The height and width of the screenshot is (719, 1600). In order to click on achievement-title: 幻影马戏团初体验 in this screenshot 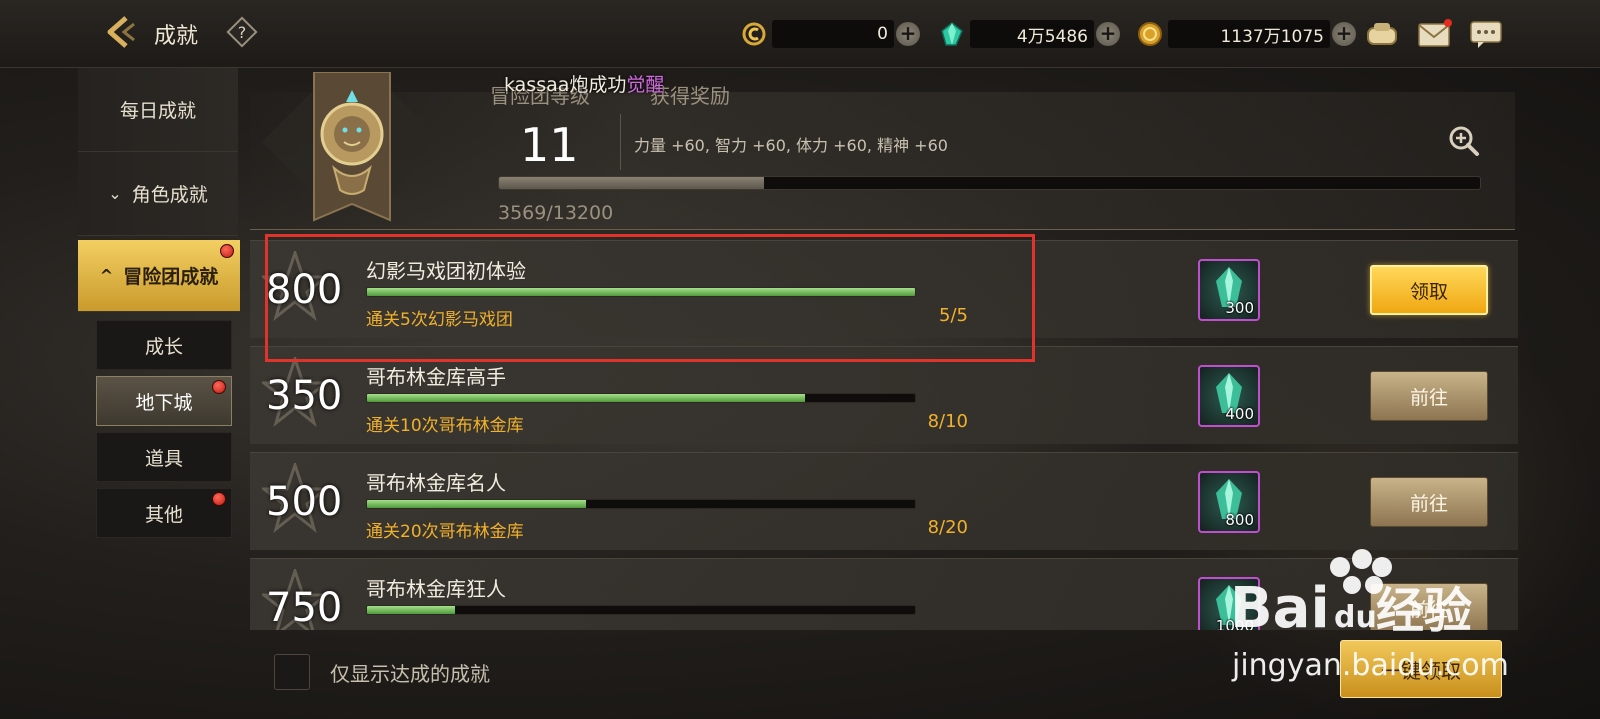, I will do `click(446, 271)`.